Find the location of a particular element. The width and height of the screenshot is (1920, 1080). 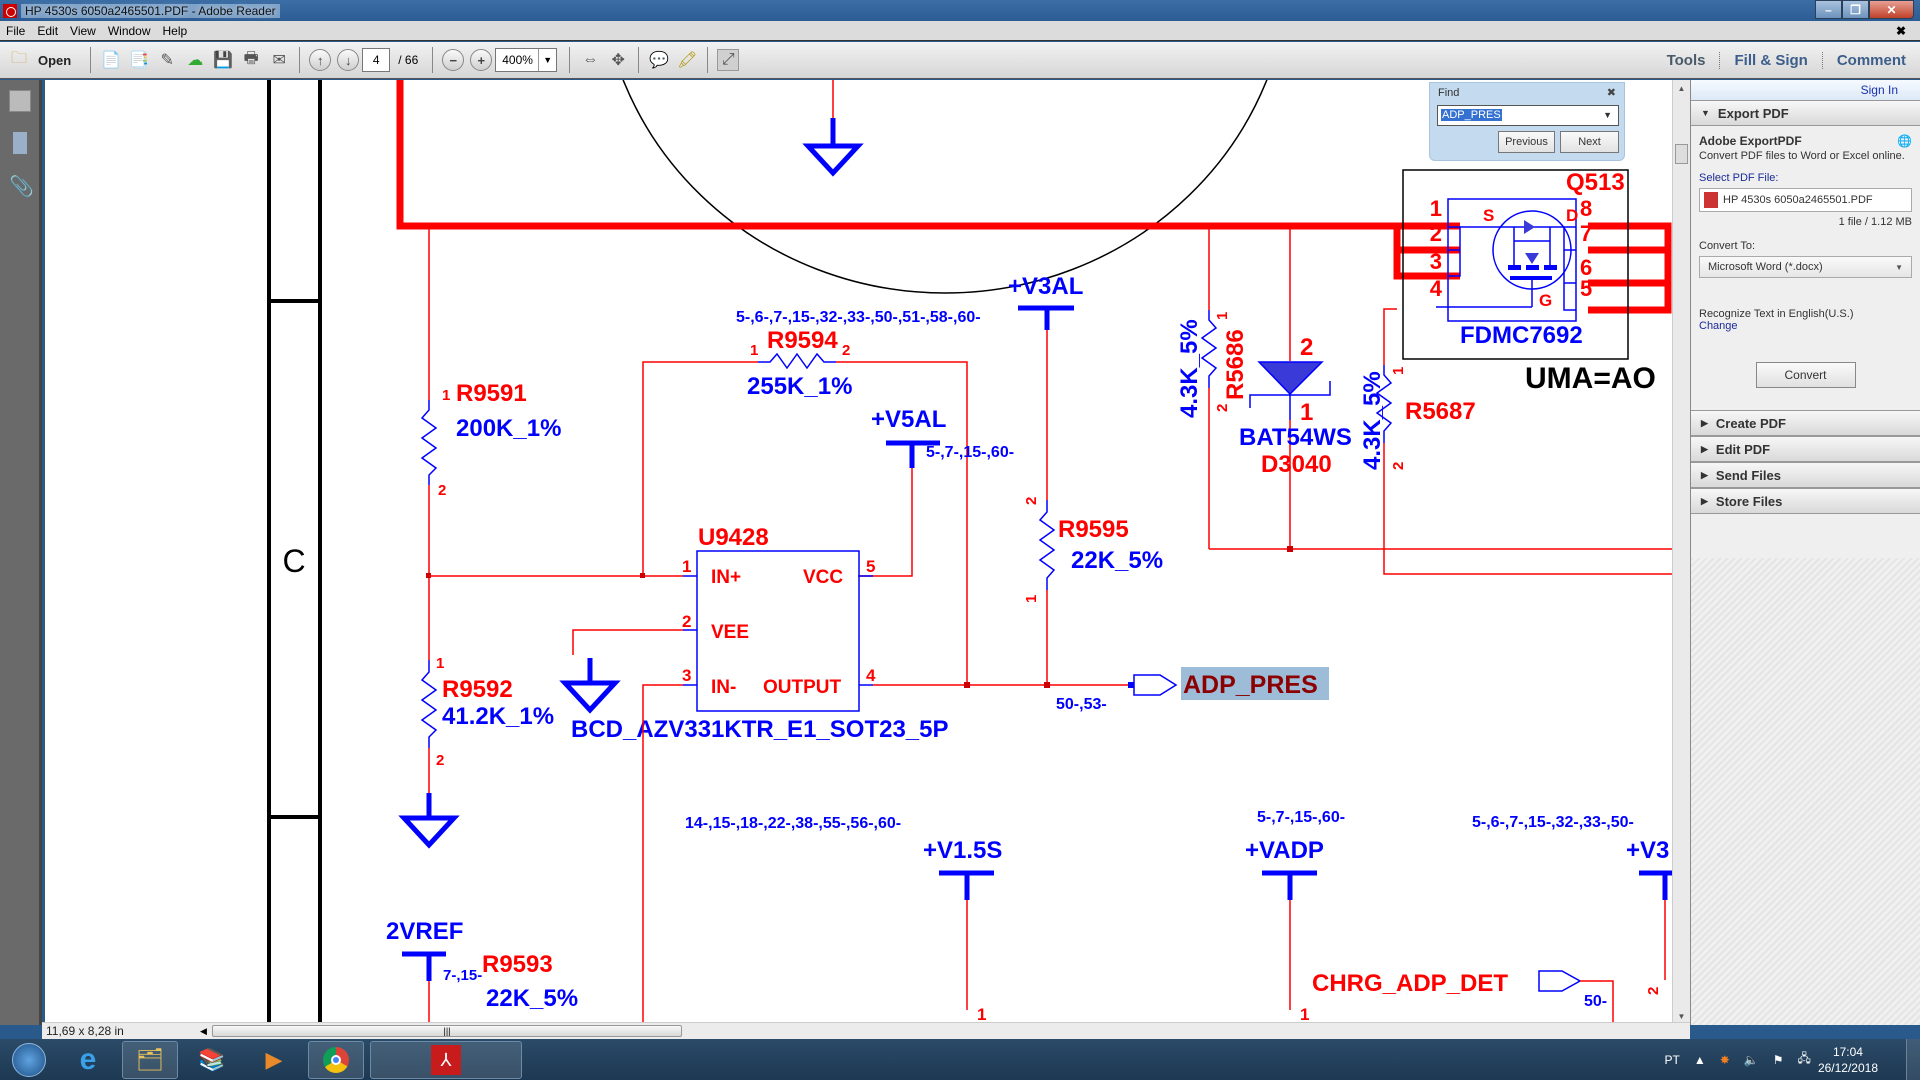

find-previous-button: Previous is located at coordinates (1526, 142).